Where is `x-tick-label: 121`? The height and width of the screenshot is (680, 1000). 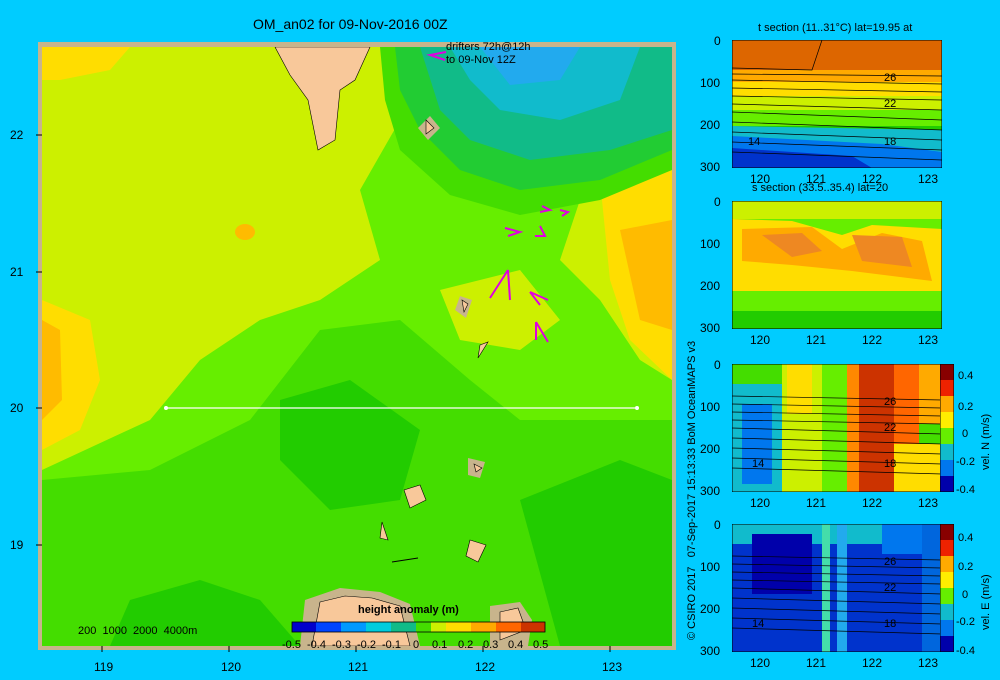
x-tick-label: 121 is located at coordinates (358, 667).